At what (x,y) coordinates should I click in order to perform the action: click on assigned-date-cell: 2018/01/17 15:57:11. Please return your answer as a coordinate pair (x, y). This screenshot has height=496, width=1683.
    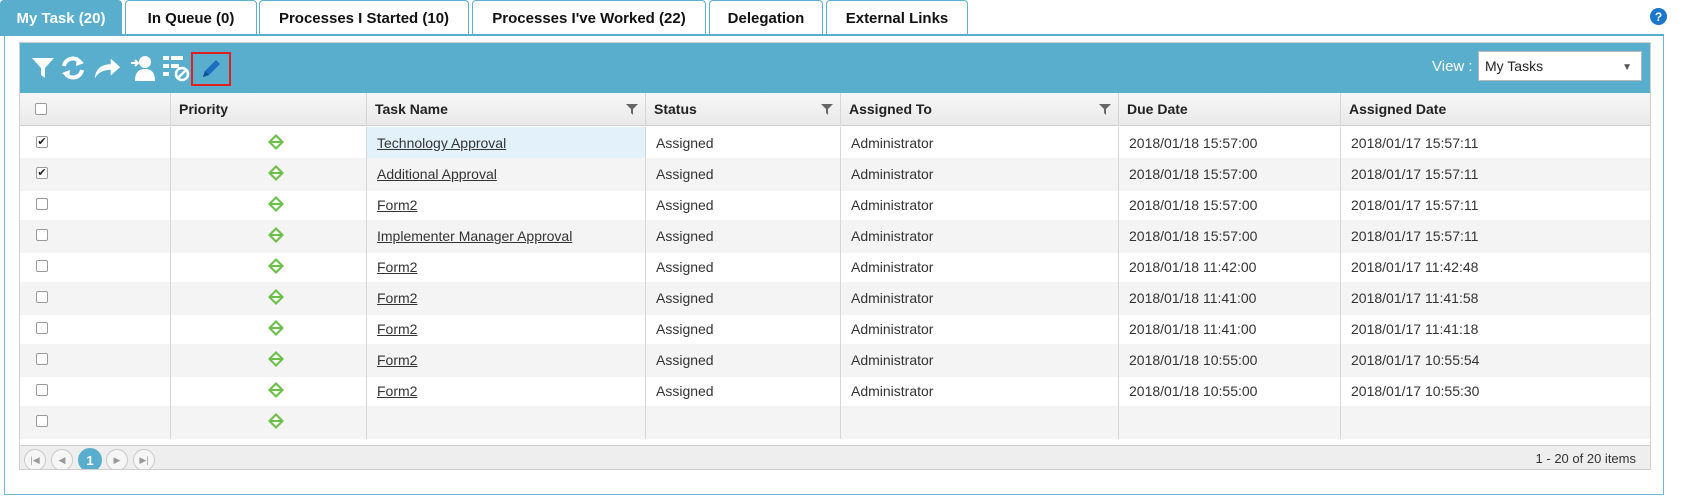
    Looking at the image, I should click on (1495, 143).